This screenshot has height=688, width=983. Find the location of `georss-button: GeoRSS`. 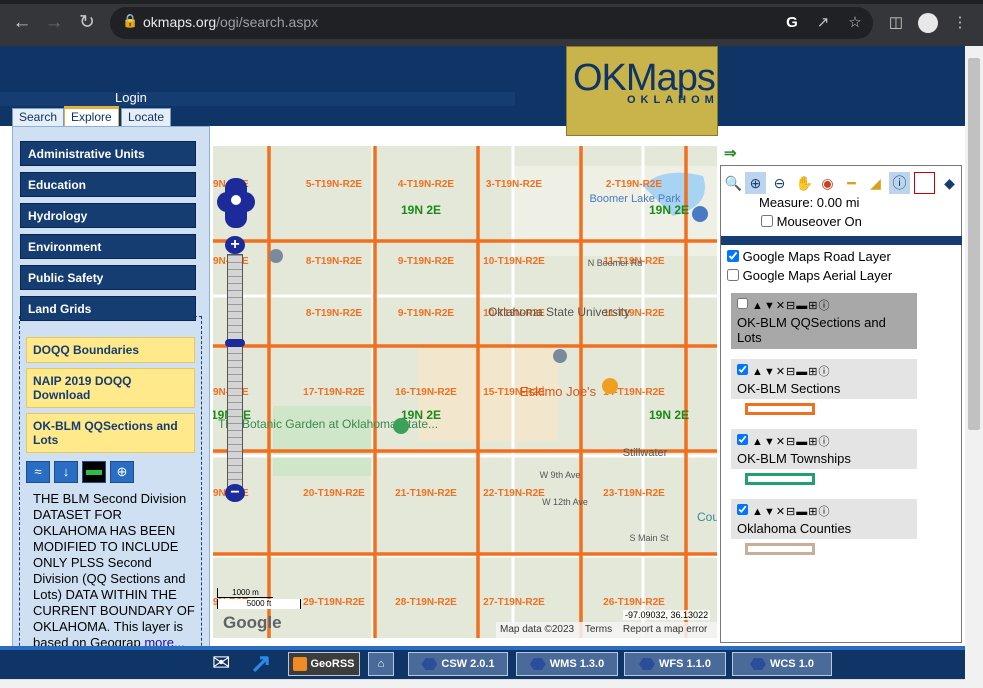

georss-button: GeoRSS is located at coordinates (324, 664).